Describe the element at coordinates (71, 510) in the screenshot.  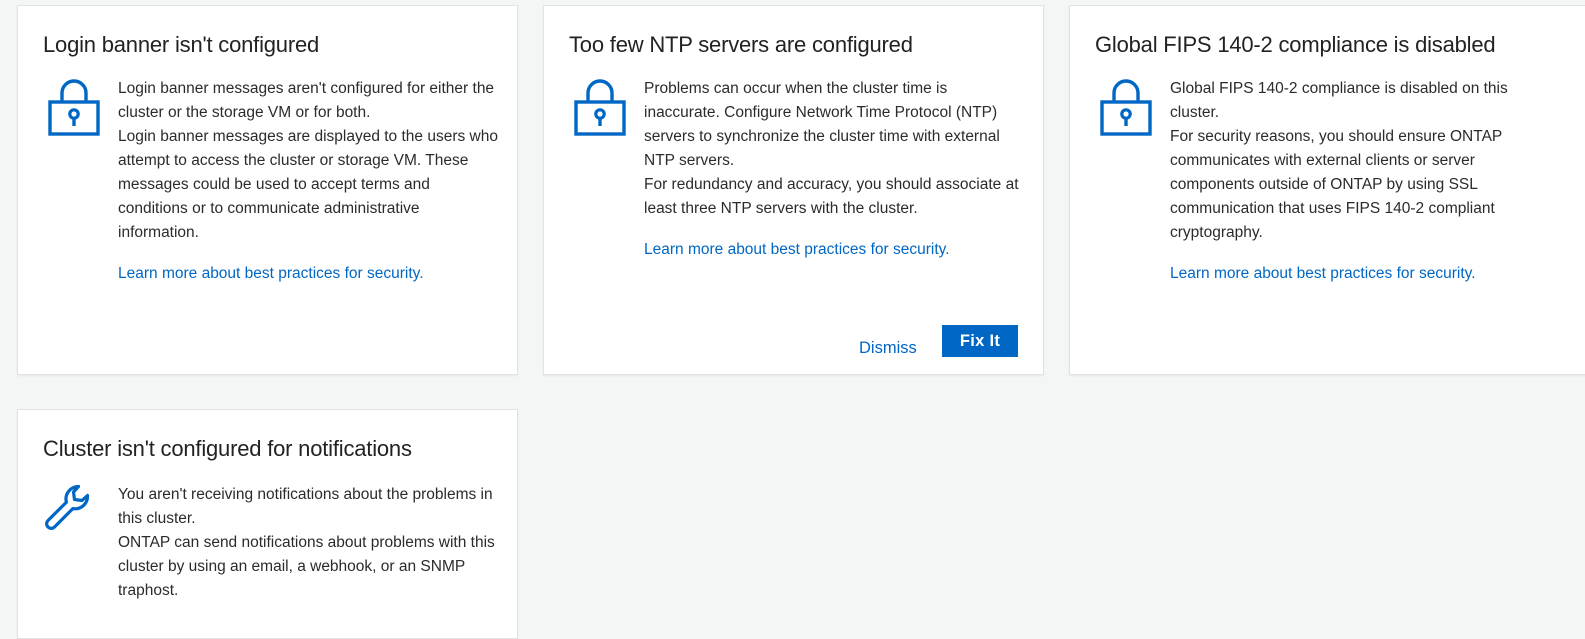
I see `wrench-icon` at that location.